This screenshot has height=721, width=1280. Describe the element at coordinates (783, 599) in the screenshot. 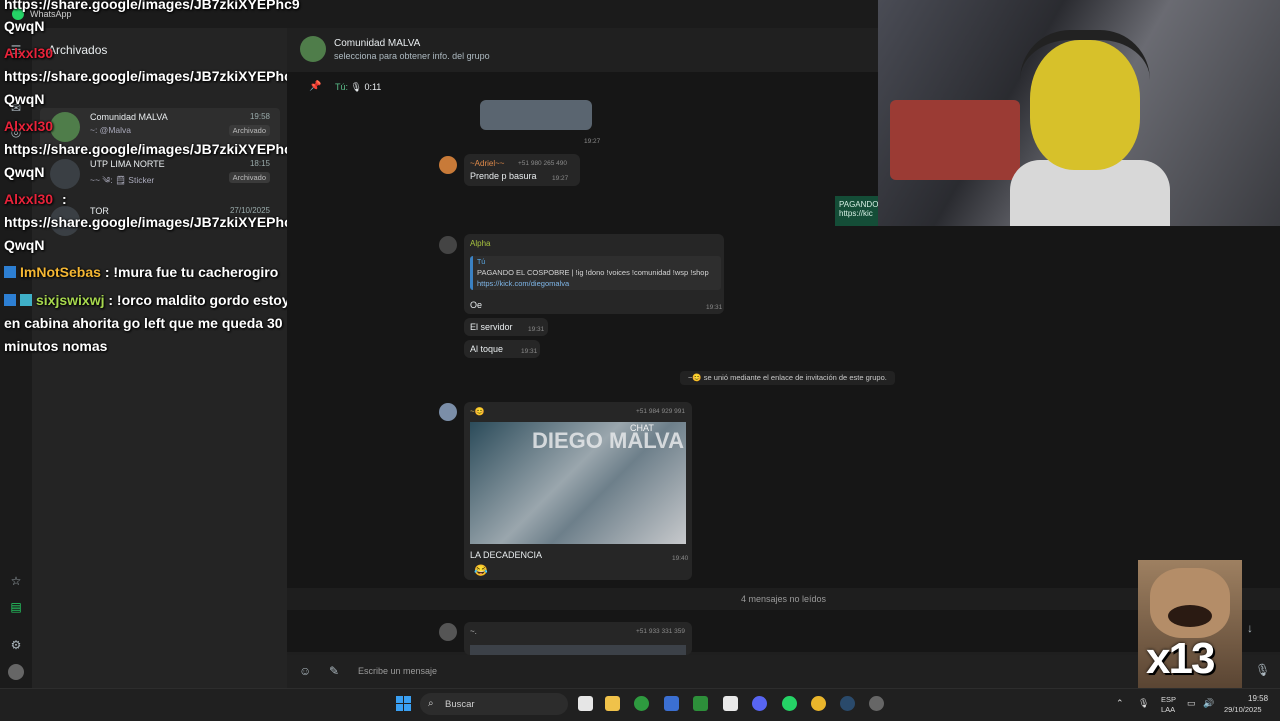

I see `unread-divider: 4 mensajes no leídos` at that location.